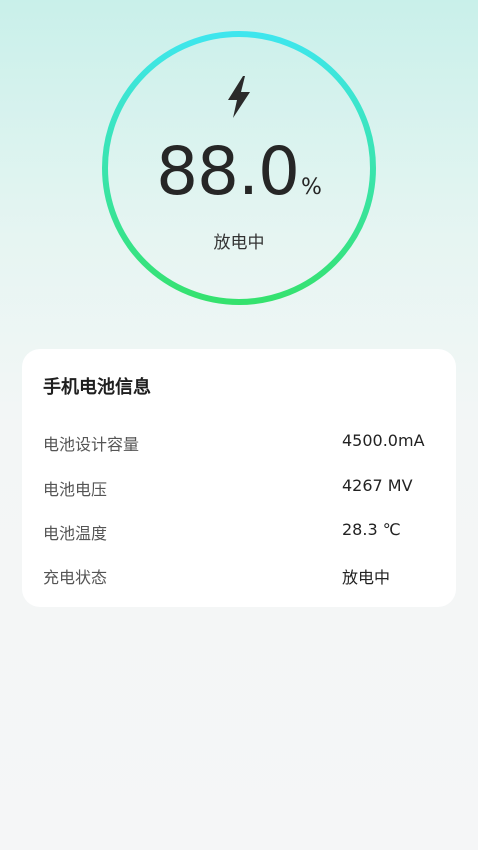  What do you see at coordinates (228, 171) in the screenshot?
I see `battery-percent-value: 88.0` at bounding box center [228, 171].